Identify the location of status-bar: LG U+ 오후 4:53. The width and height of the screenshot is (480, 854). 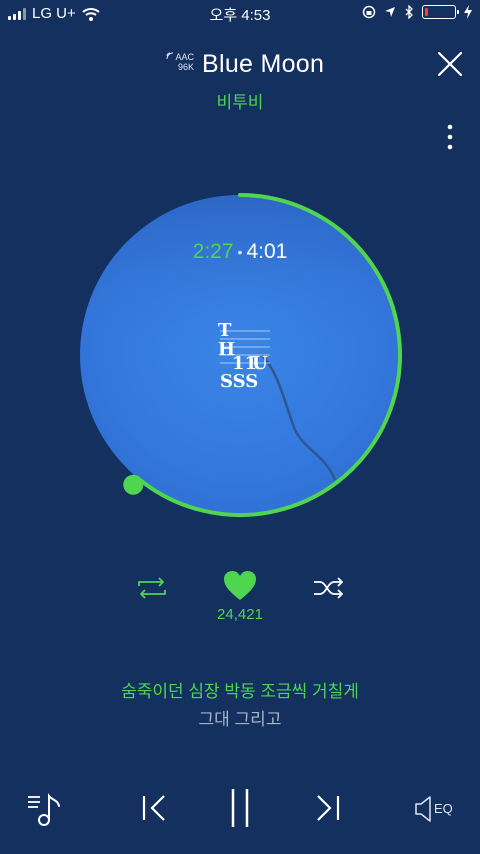
(240, 14).